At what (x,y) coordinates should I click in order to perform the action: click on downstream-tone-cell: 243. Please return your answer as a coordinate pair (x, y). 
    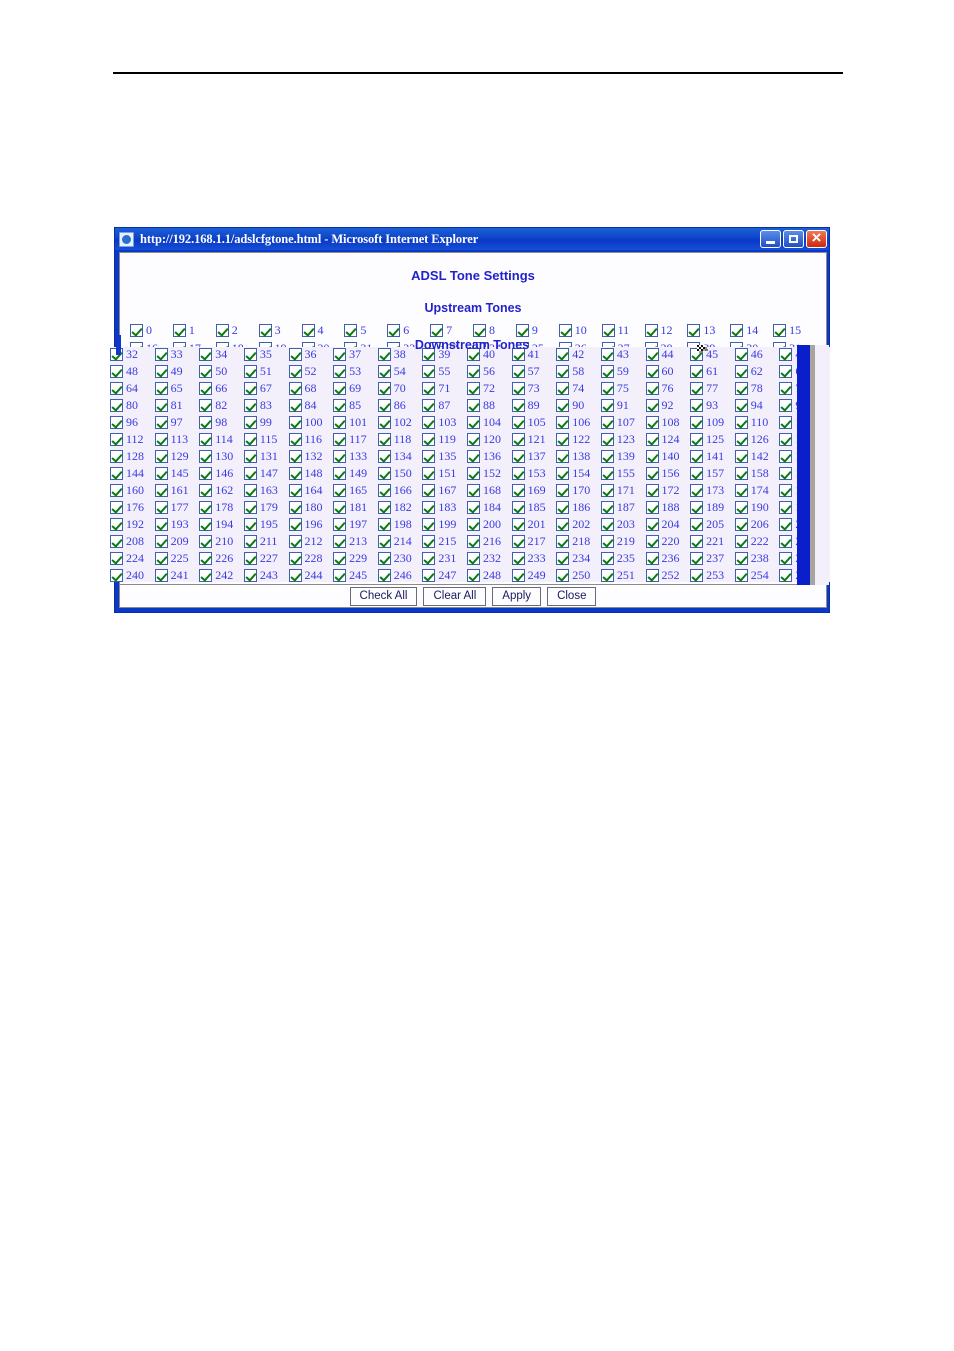
    Looking at the image, I should click on (266, 575).